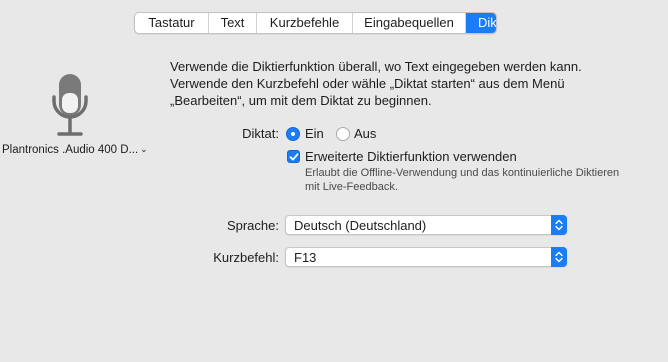  Describe the element at coordinates (252, 225) in the screenshot. I see `language-label: Sprache:` at that location.